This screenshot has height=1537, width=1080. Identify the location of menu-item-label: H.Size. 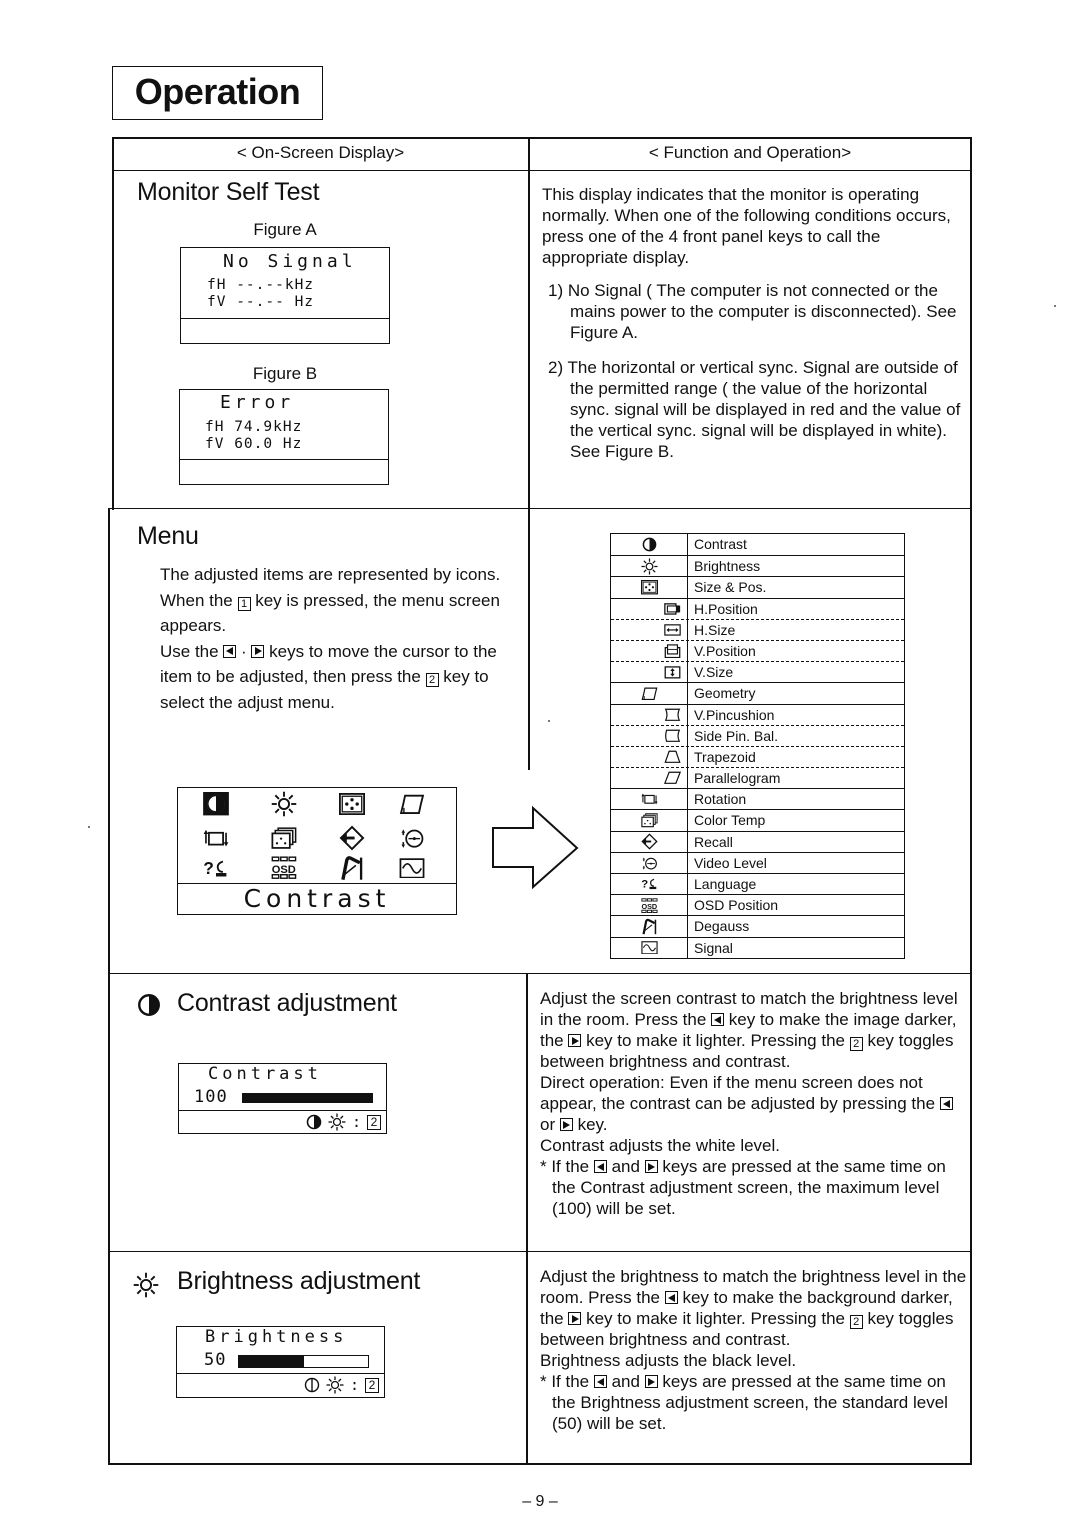
(715, 629).